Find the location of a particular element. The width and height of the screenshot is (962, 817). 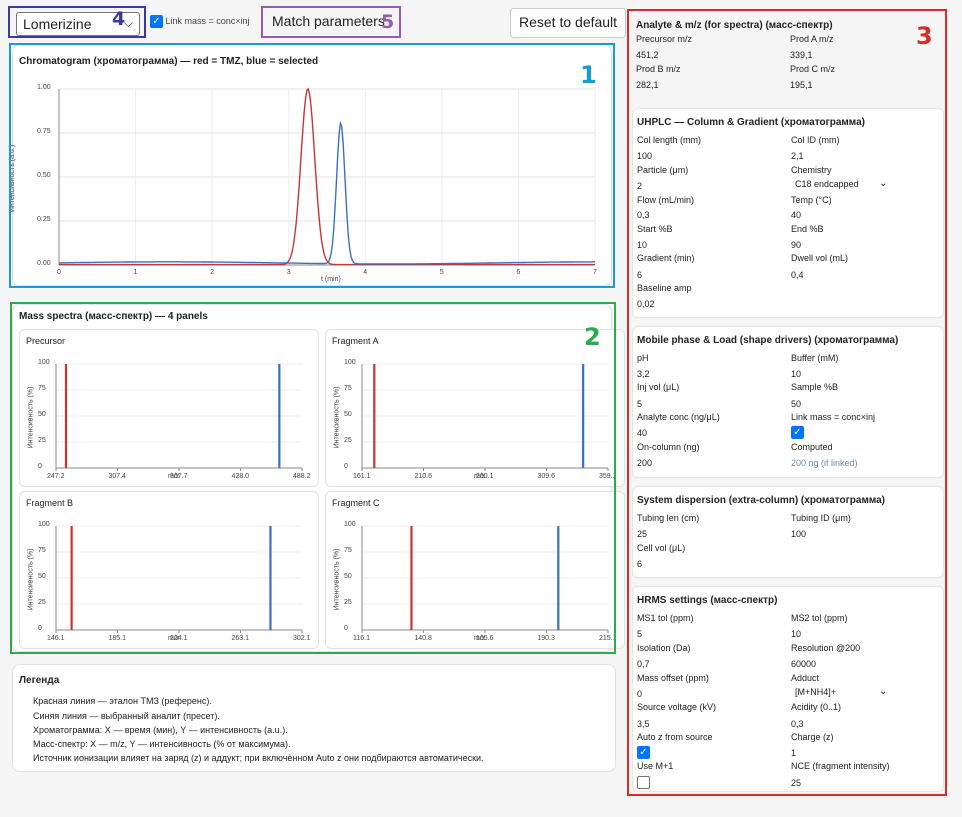

field-label: Prod B m/z is located at coordinates (658, 69).